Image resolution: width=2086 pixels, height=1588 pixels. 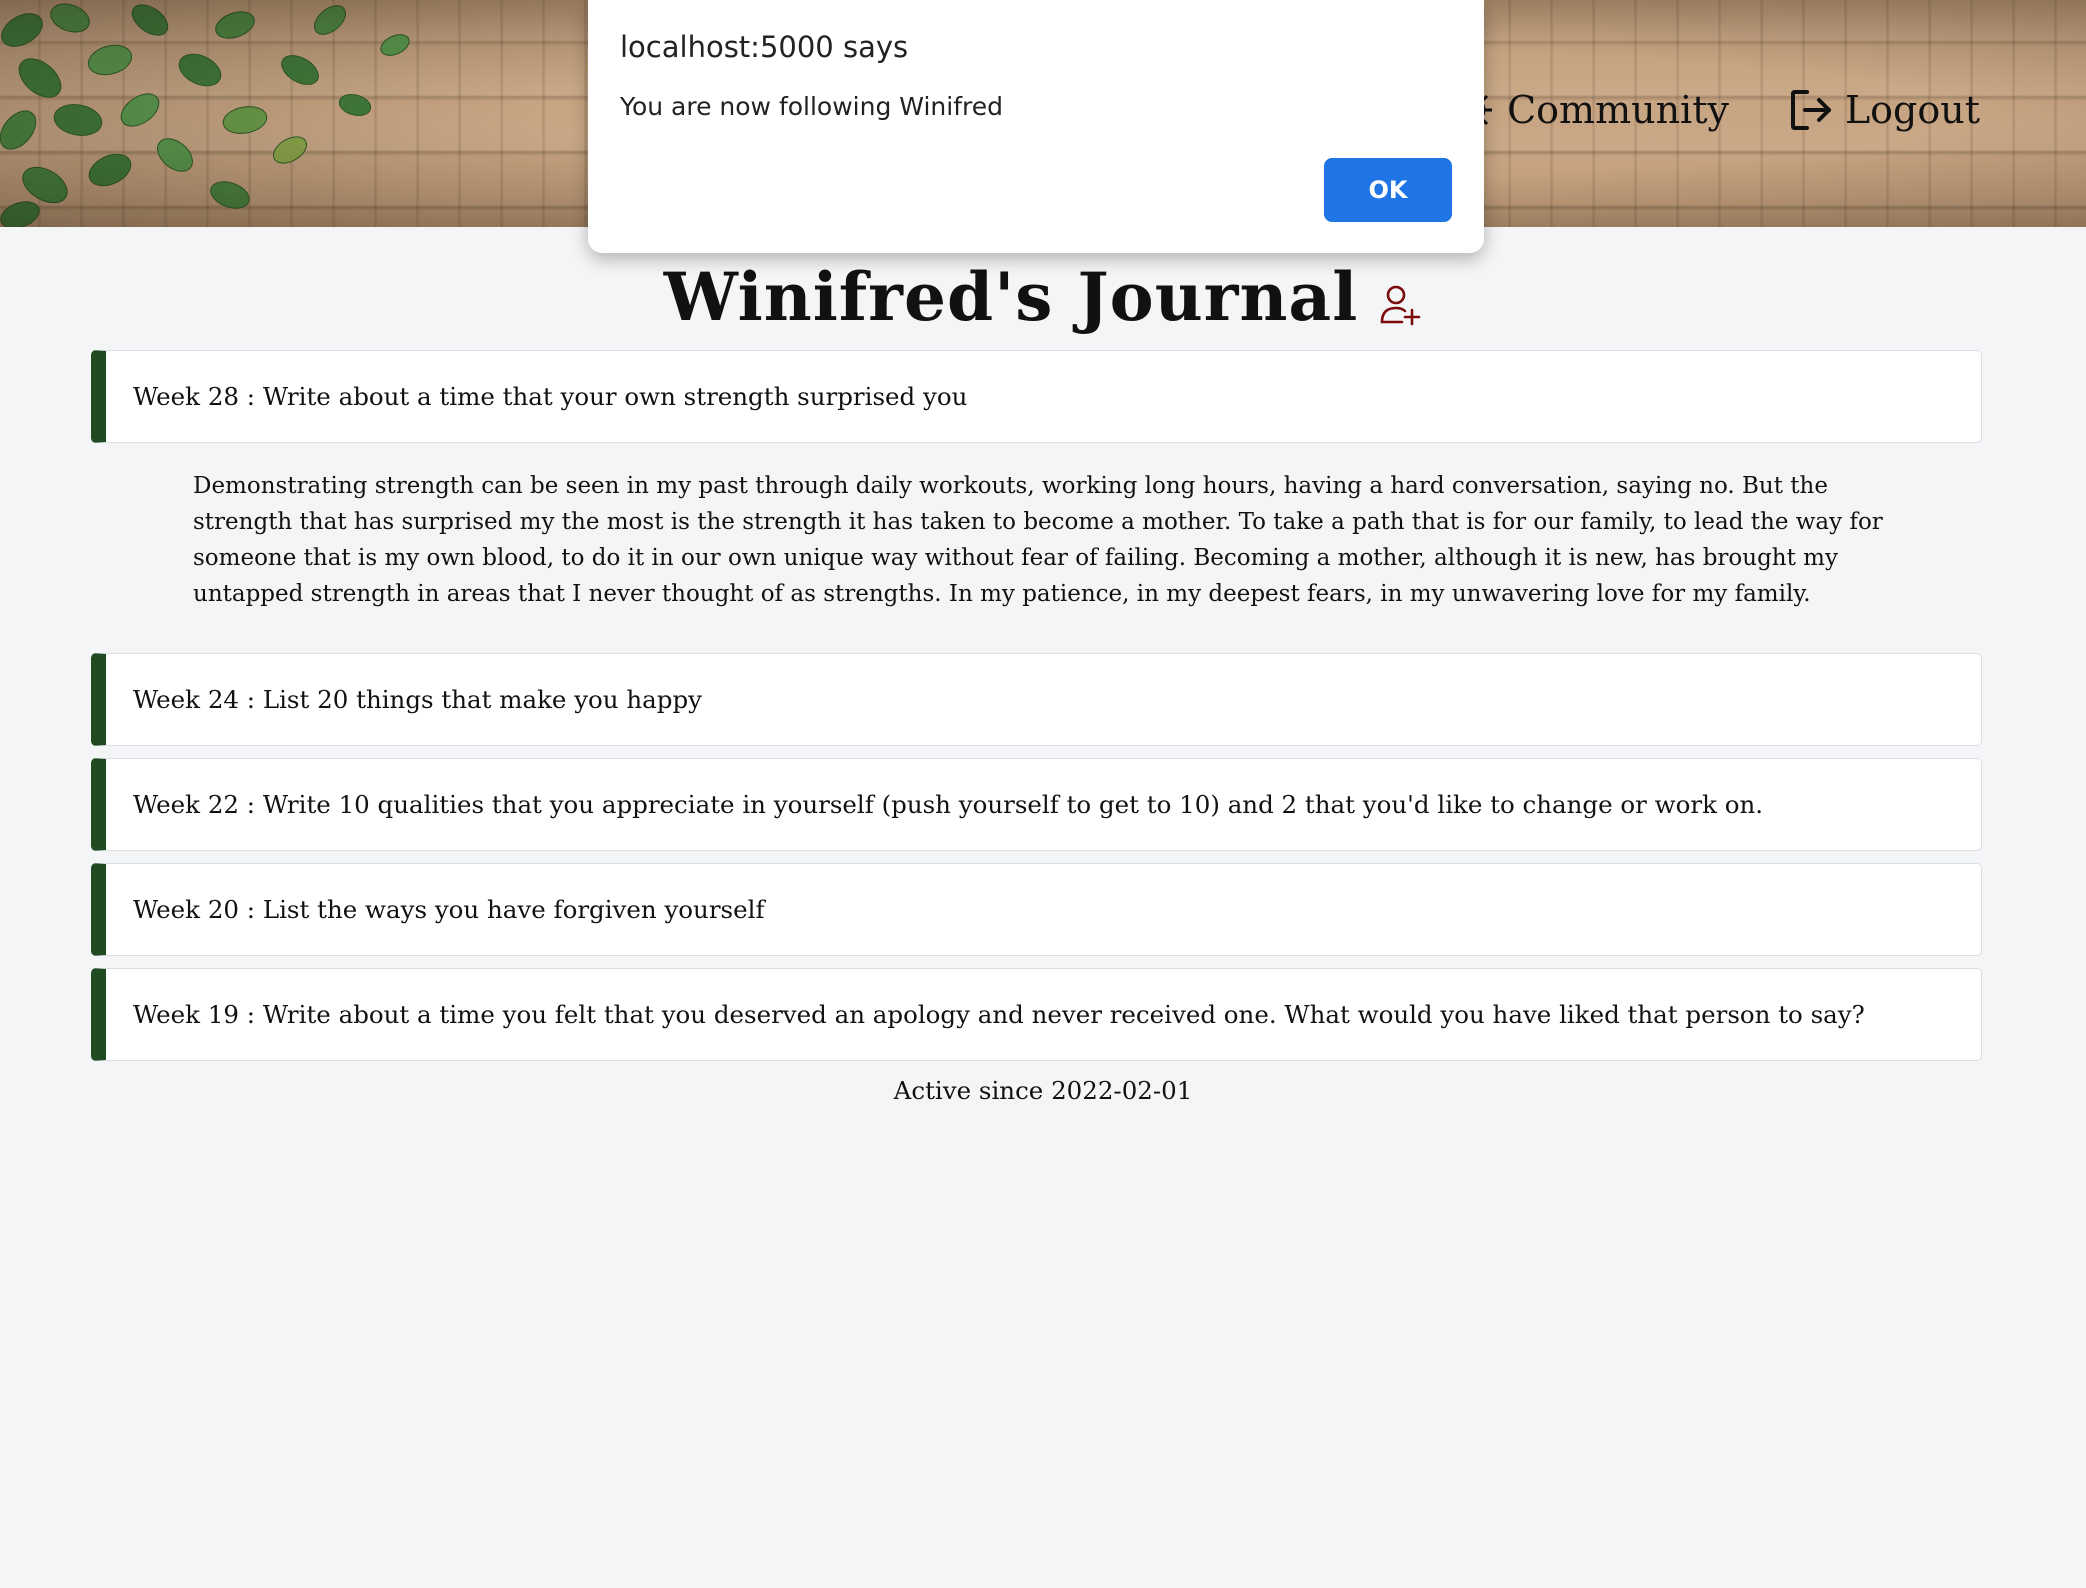 I want to click on logout-icon, so click(x=1810, y=110).